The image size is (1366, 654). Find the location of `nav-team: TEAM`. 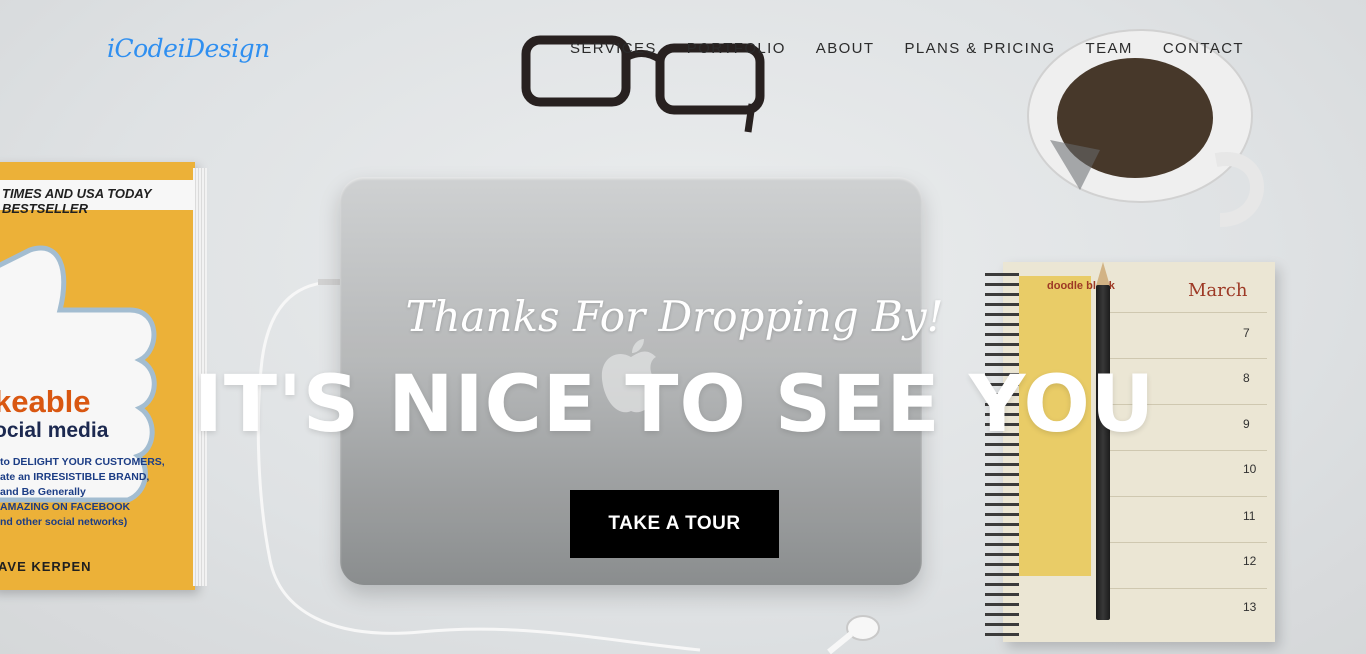

nav-team: TEAM is located at coordinates (1109, 48).